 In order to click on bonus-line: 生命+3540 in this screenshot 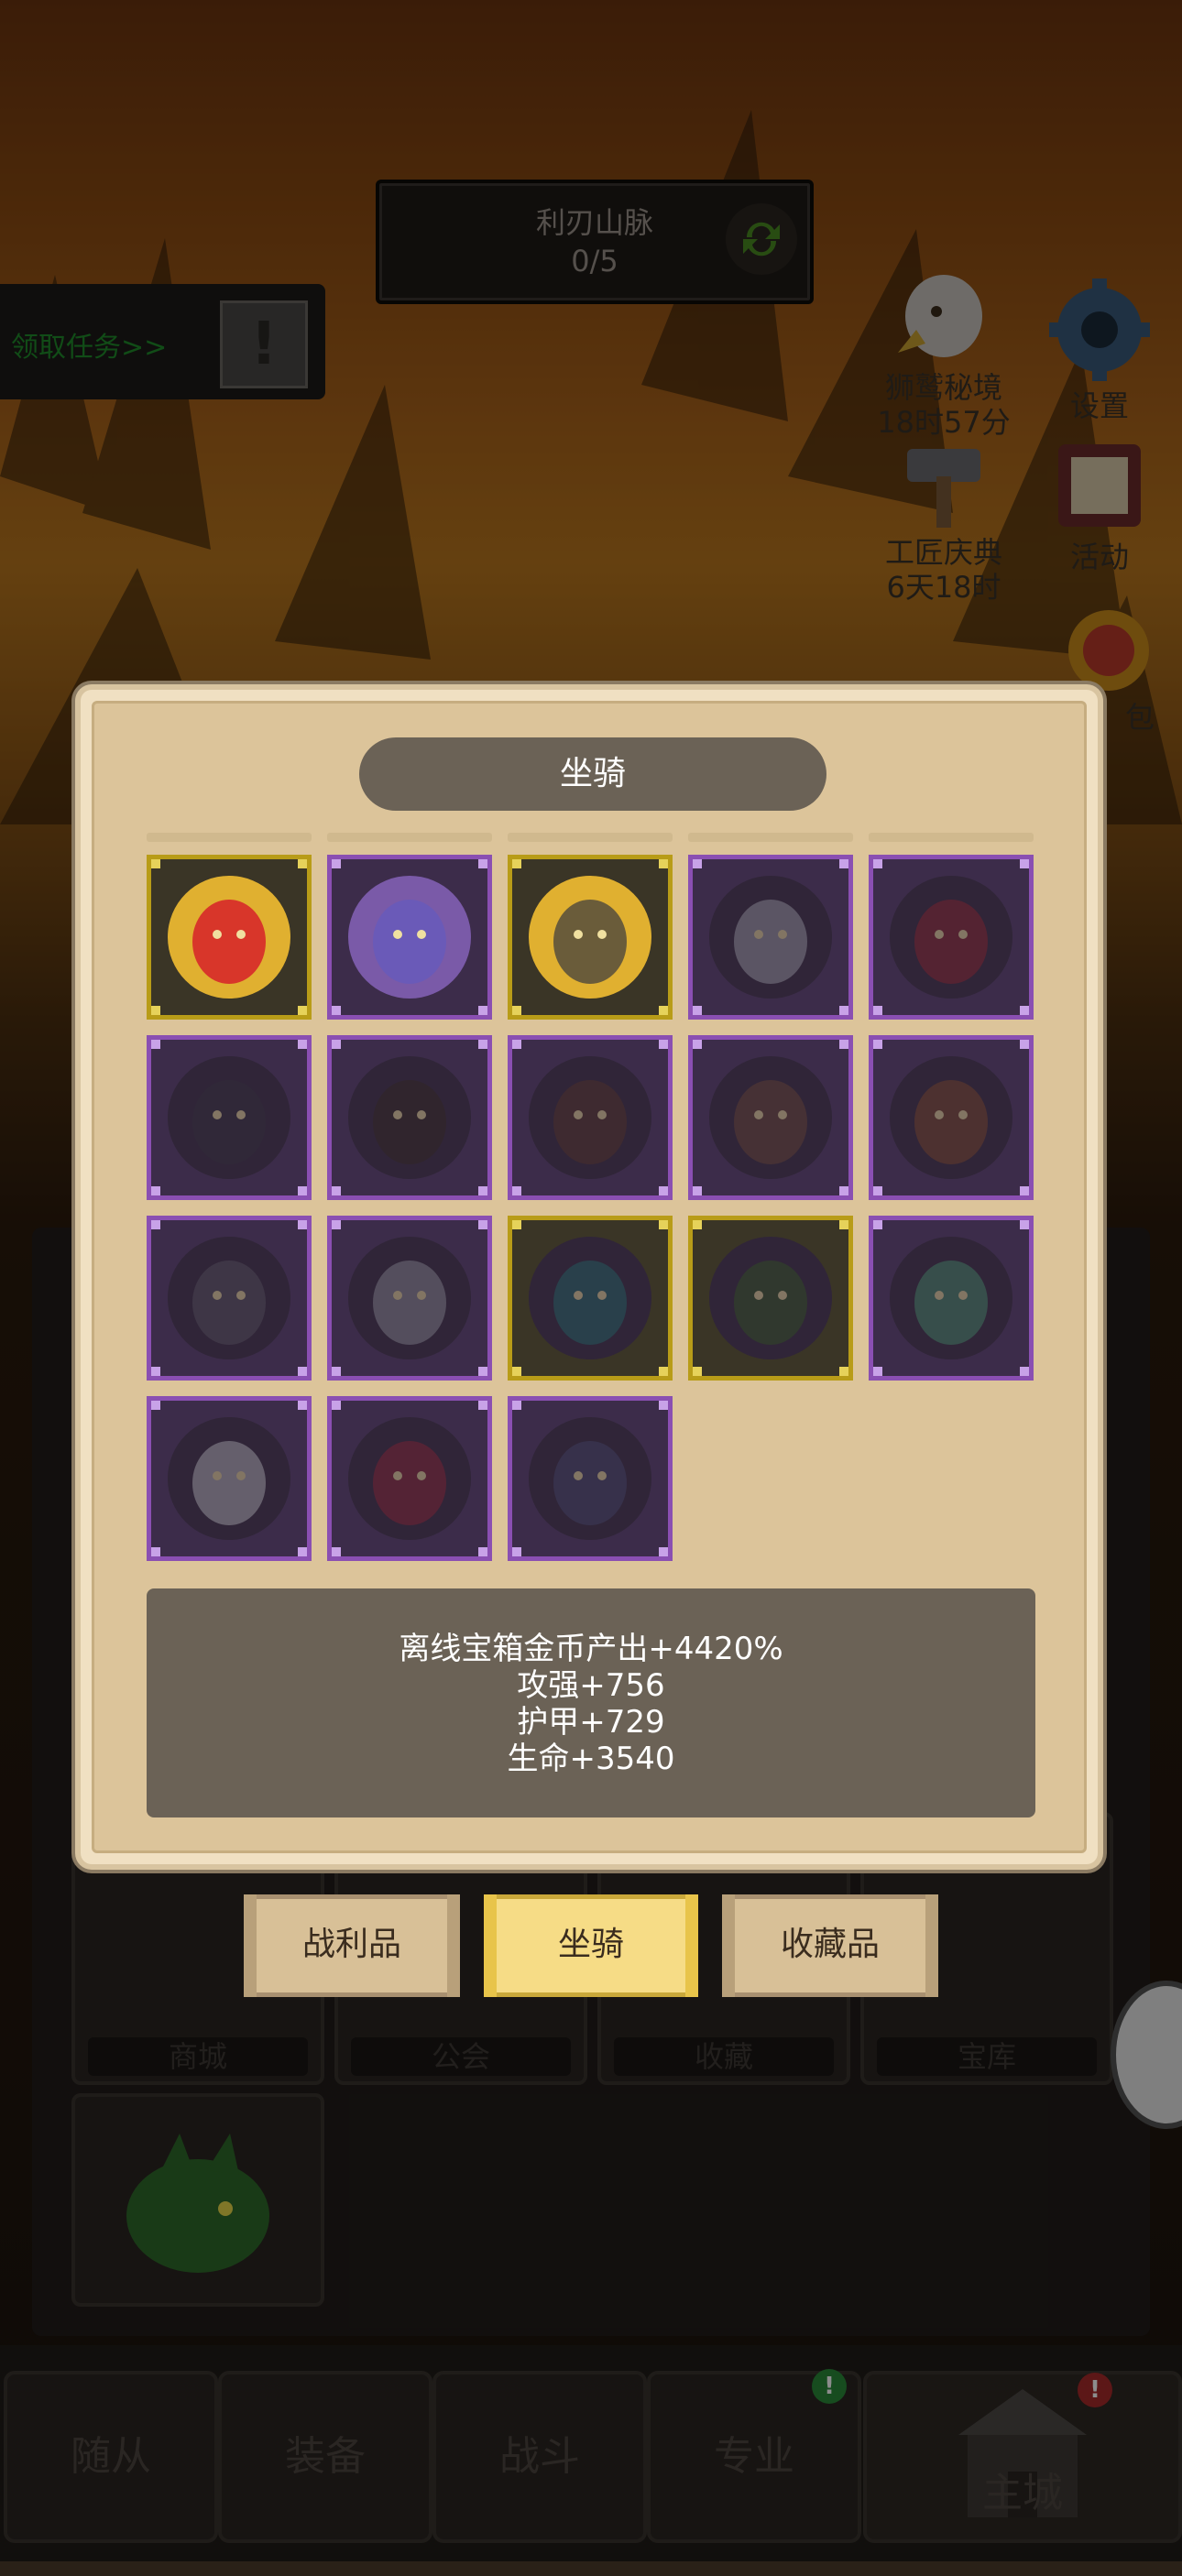, I will do `click(591, 1759)`.